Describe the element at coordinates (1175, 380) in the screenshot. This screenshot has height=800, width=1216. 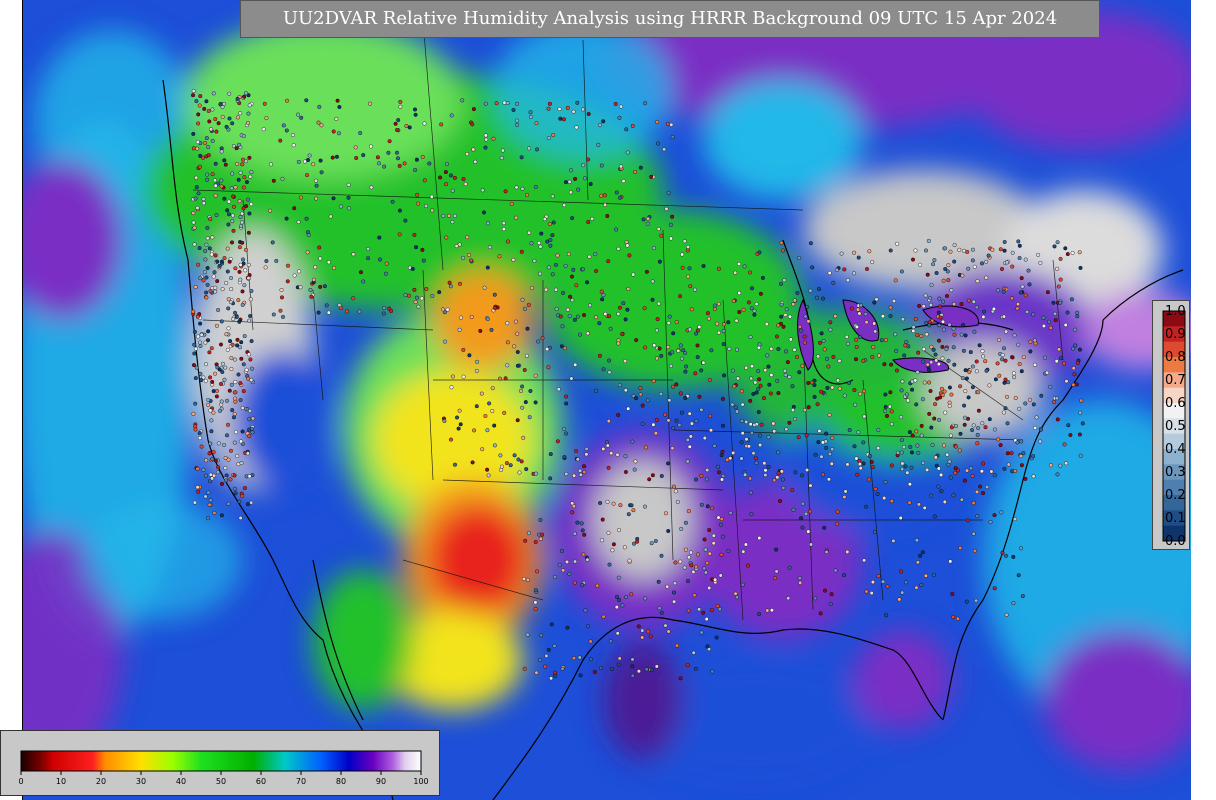
I see `legend-label: 0.7` at that location.